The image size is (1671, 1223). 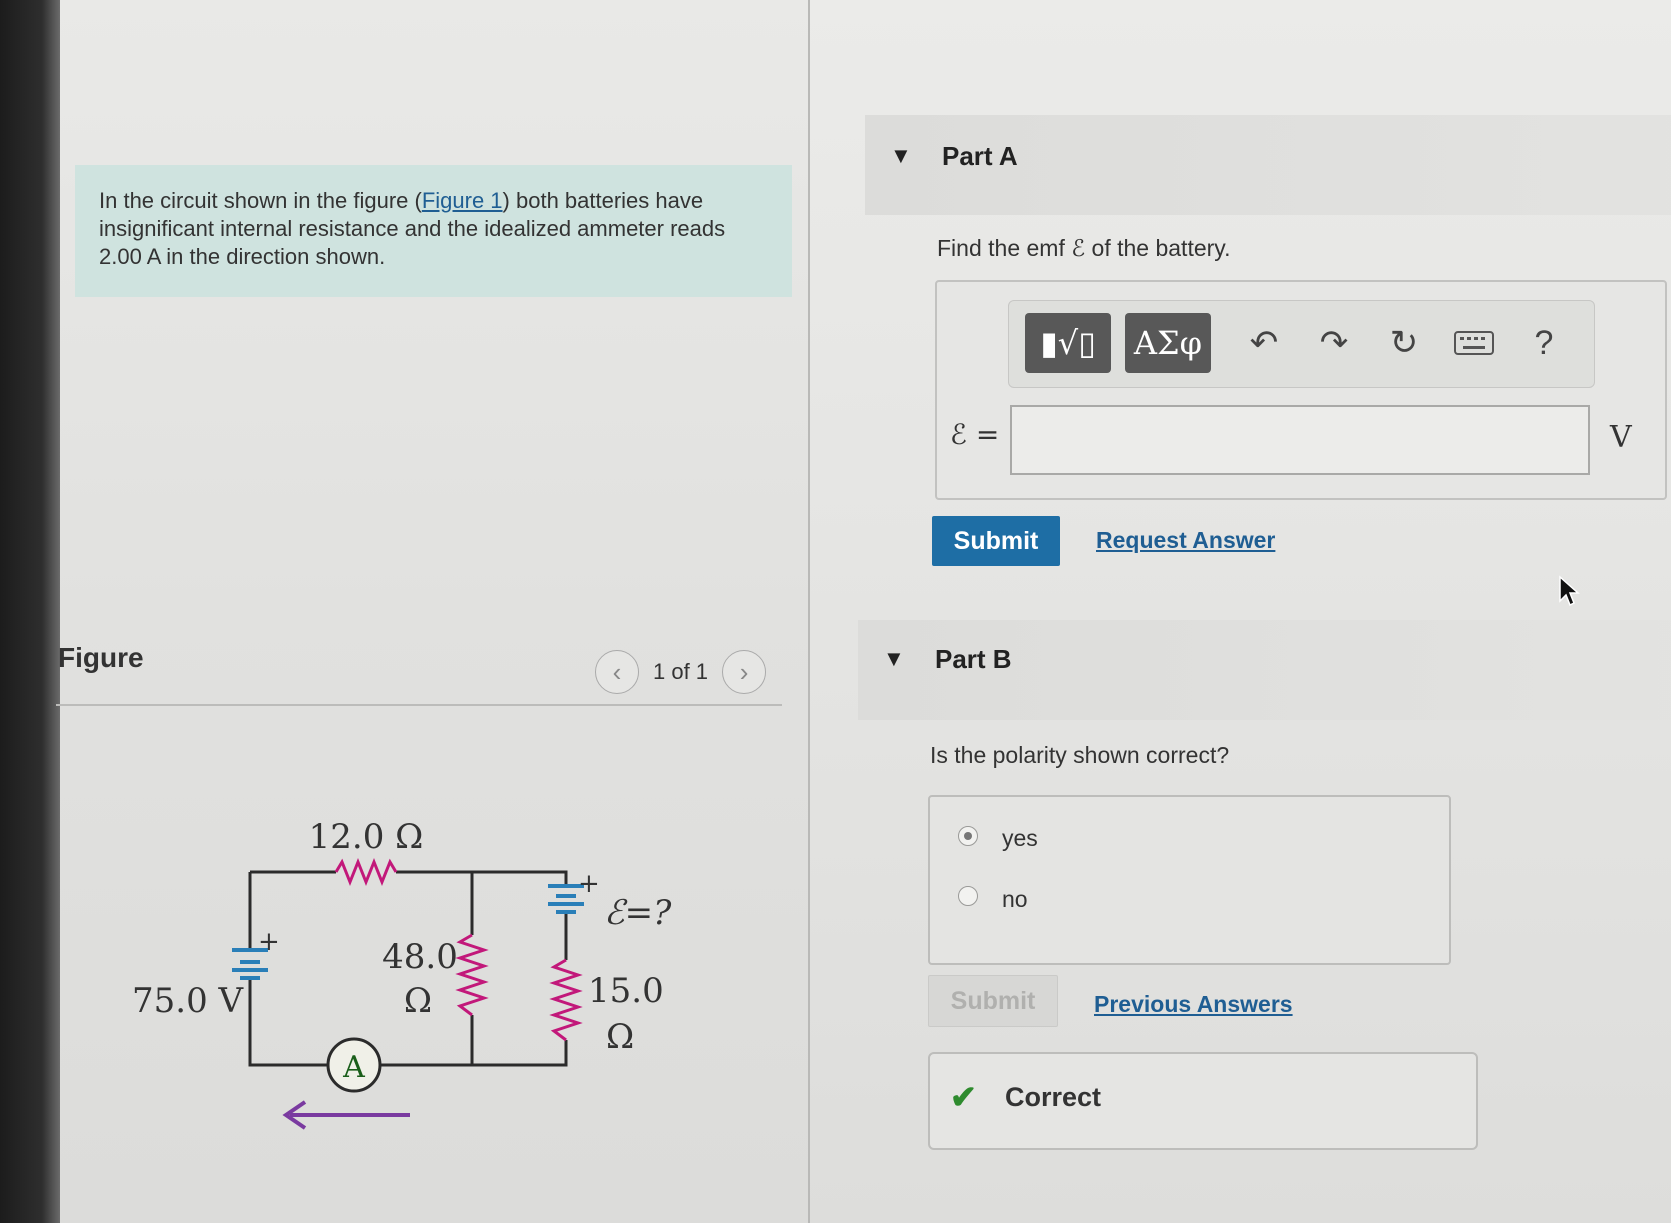 I want to click on undo-icon: ↶, so click(x=1264, y=343).